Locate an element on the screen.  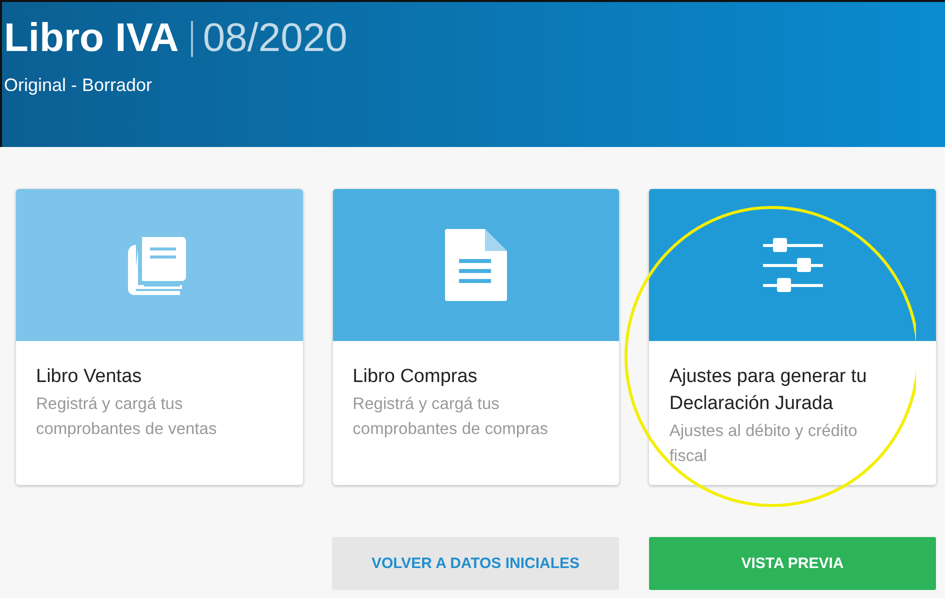
document-icon is located at coordinates (476, 265).